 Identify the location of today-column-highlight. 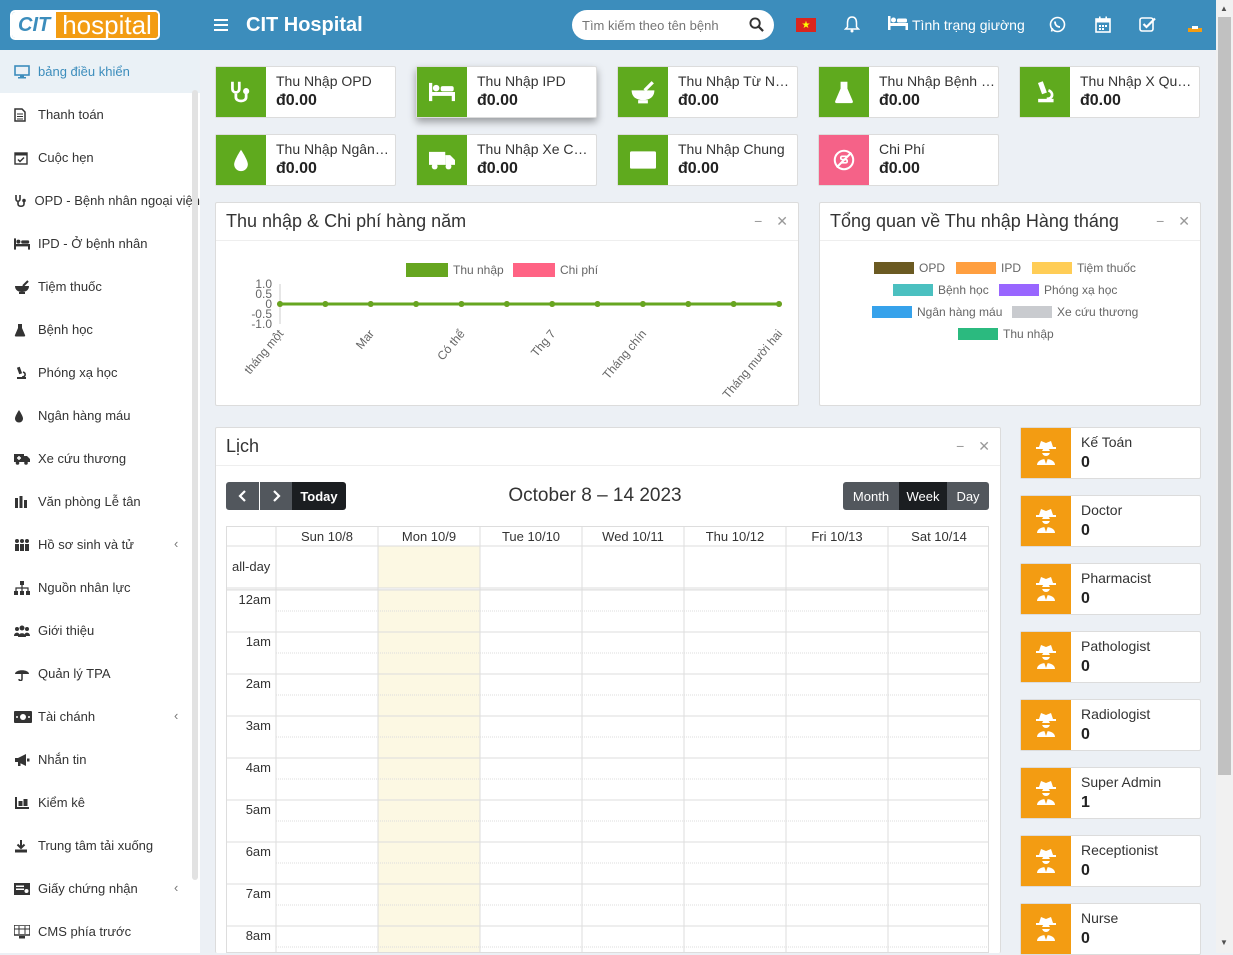
(429, 749).